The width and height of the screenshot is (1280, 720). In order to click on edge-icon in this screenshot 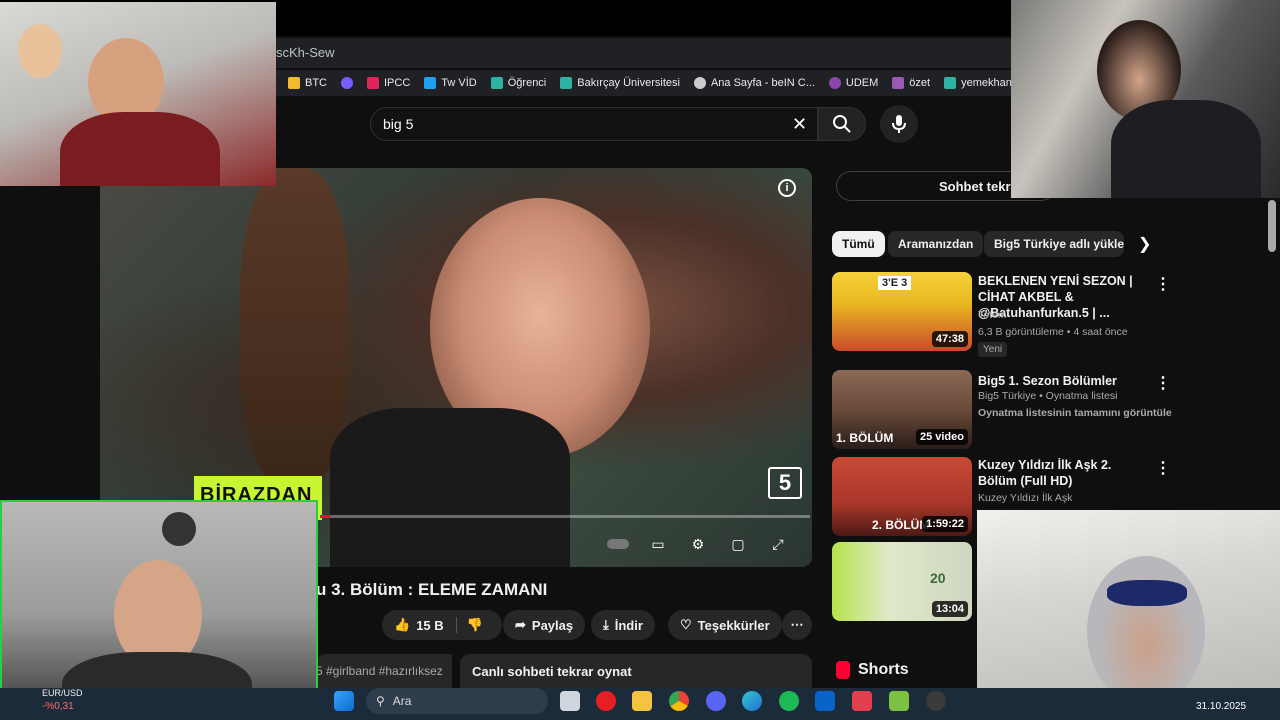, I will do `click(752, 701)`.